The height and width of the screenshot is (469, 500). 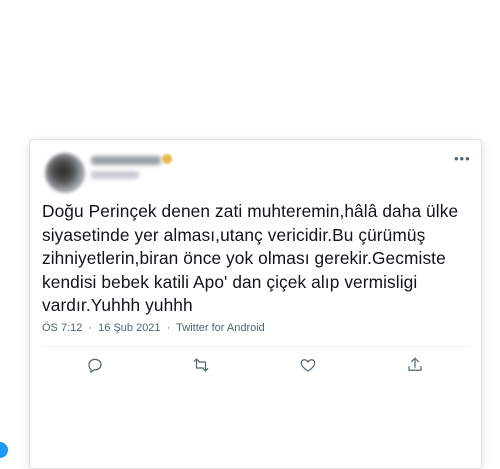 I want to click on more-icon: •••, so click(x=462, y=159).